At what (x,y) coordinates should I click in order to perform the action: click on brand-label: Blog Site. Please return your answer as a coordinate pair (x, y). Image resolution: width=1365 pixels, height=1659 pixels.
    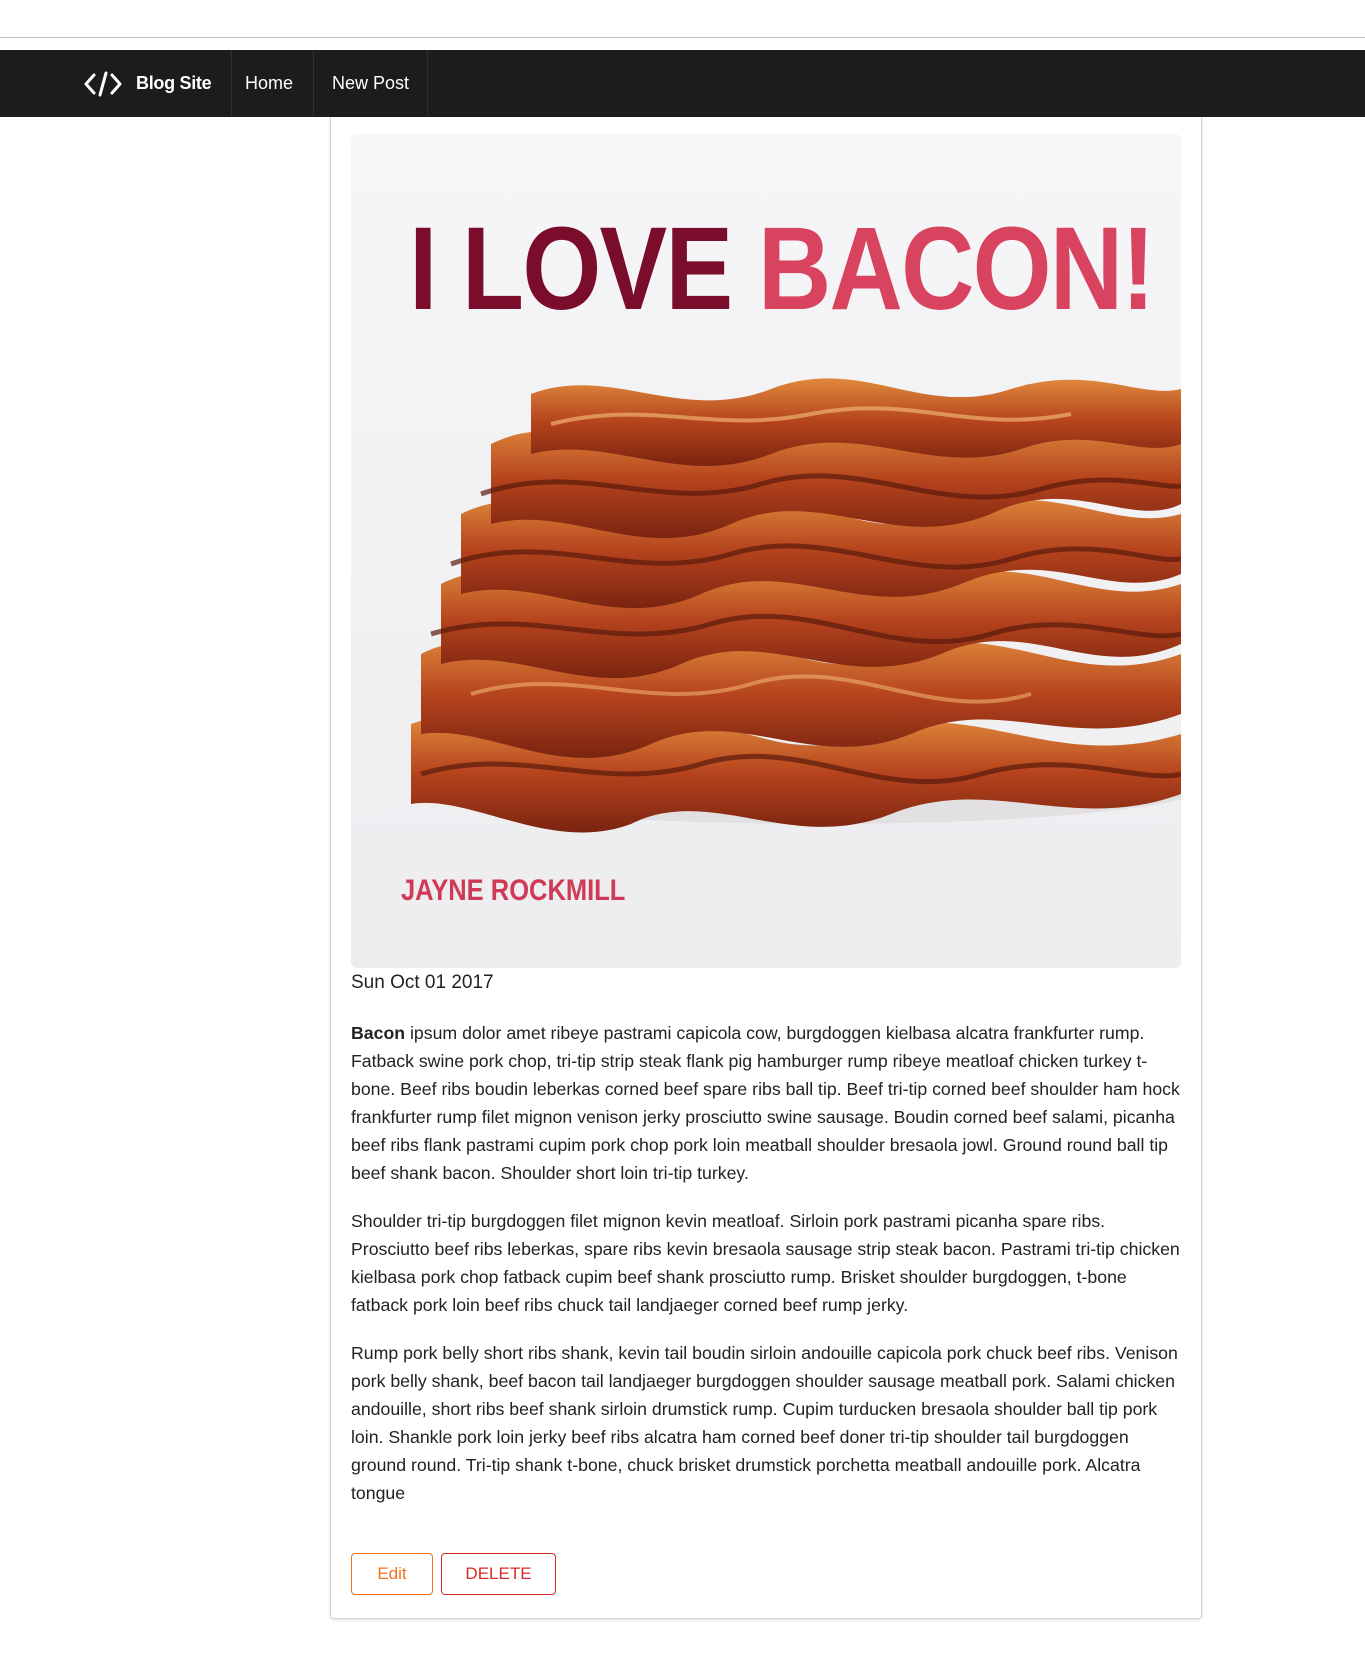
    Looking at the image, I should click on (174, 83).